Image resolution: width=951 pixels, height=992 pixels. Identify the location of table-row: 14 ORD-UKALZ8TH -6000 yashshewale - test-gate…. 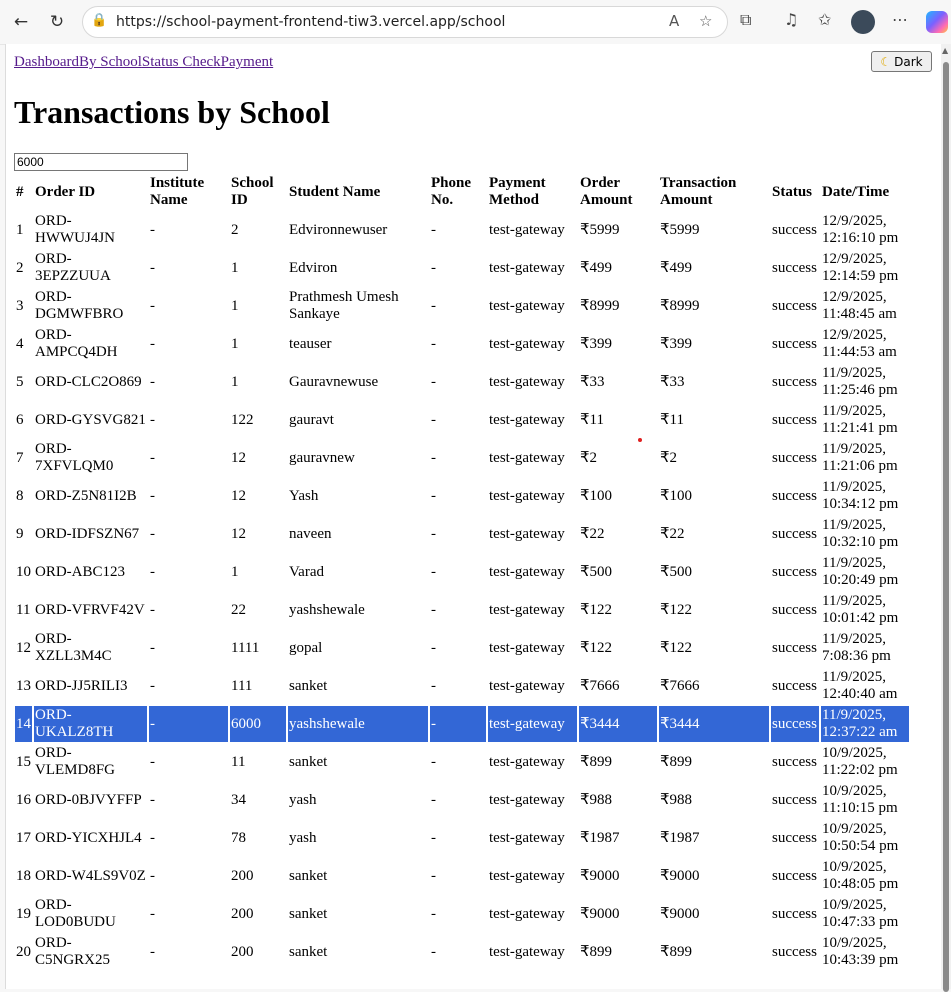
(462, 724).